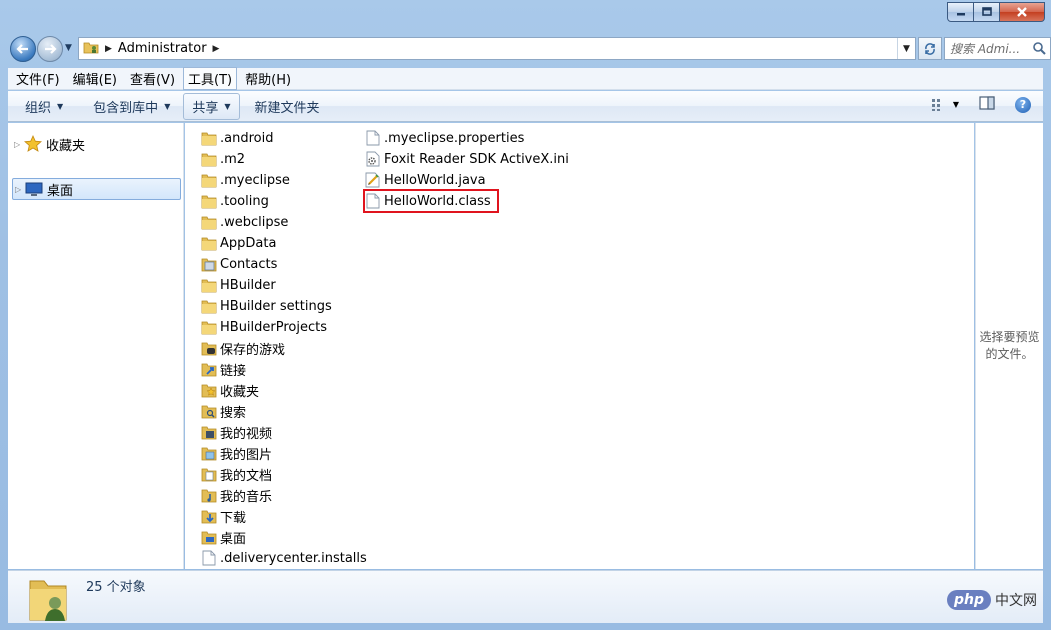 This screenshot has width=1051, height=630. Describe the element at coordinates (209, 516) in the screenshot. I see `downloads-folder-icon` at that location.